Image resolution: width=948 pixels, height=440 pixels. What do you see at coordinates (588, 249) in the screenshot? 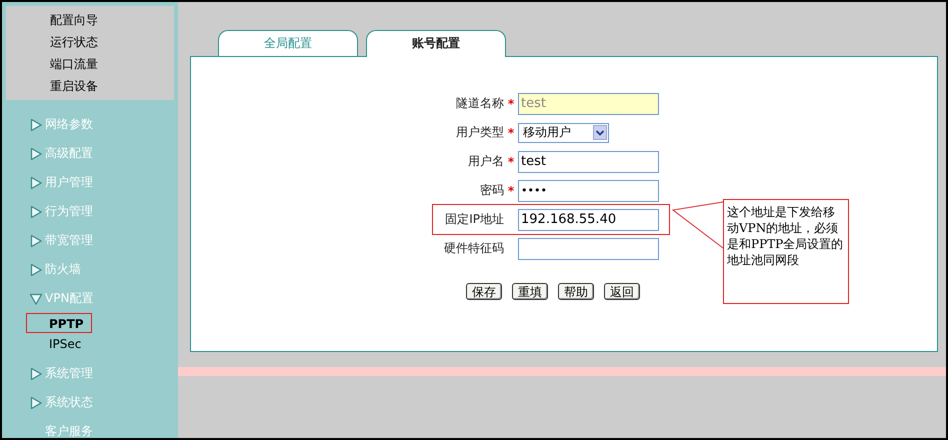
I see `input-field` at bounding box center [588, 249].